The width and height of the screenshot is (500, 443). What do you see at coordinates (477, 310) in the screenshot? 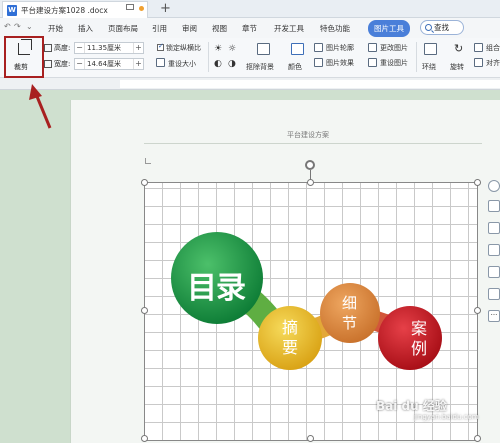
I see `resize-handle-right` at bounding box center [477, 310].